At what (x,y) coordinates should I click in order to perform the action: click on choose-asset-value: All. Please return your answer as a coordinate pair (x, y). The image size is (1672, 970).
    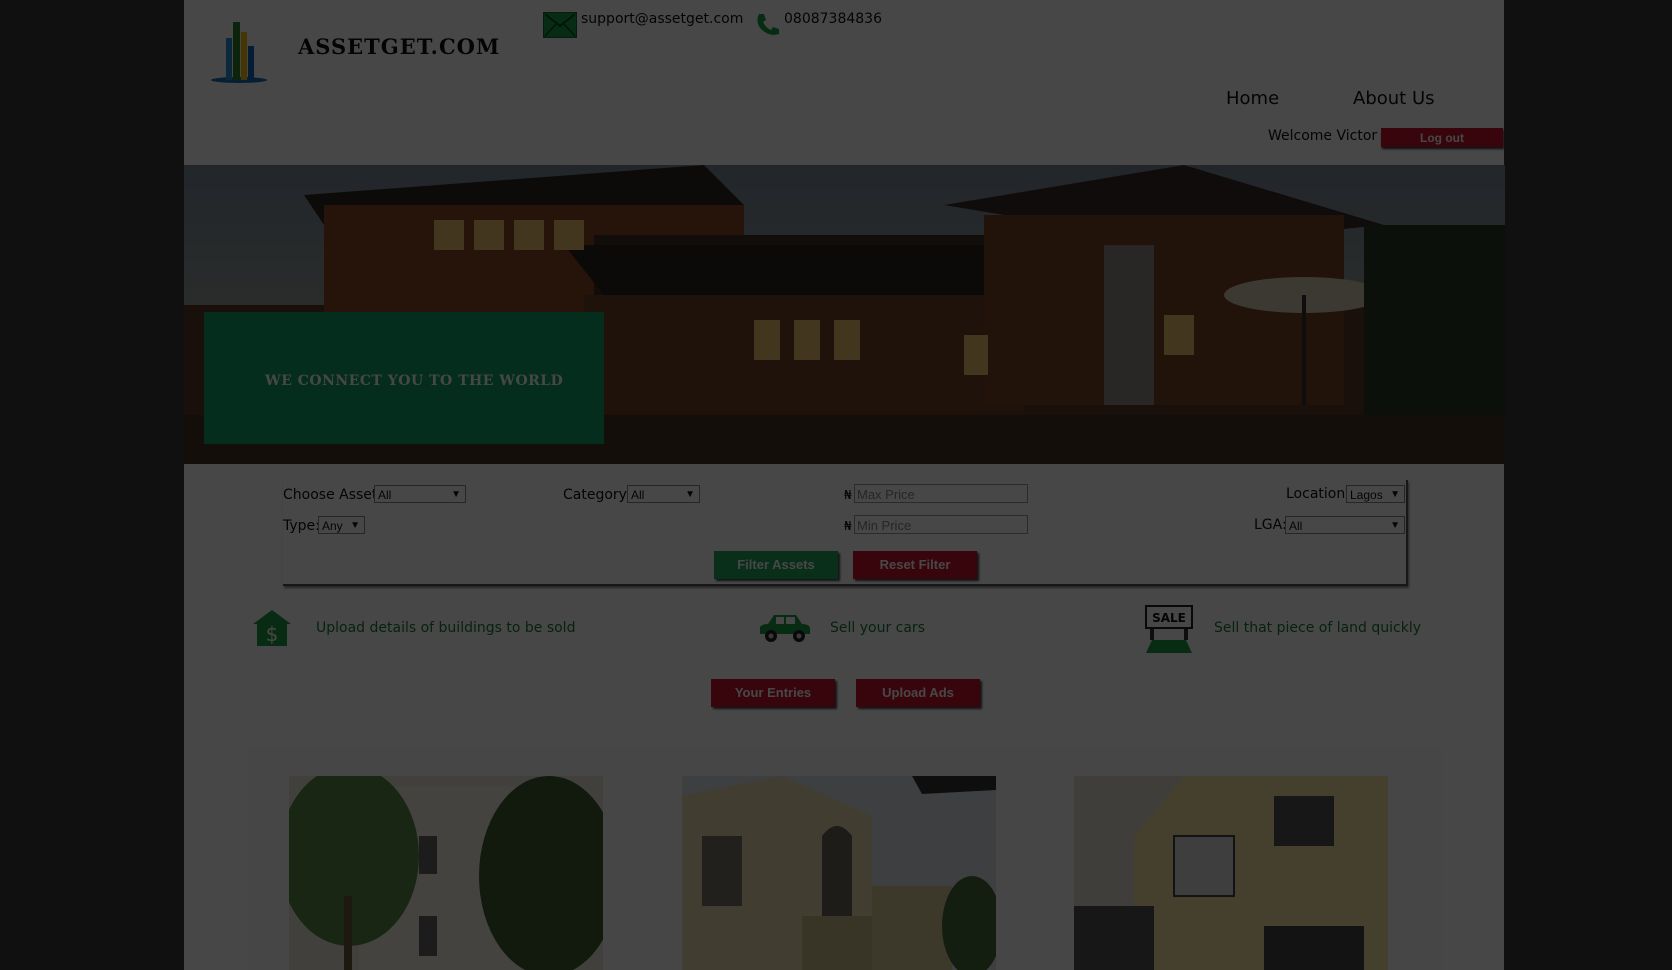
    Looking at the image, I should click on (385, 495).